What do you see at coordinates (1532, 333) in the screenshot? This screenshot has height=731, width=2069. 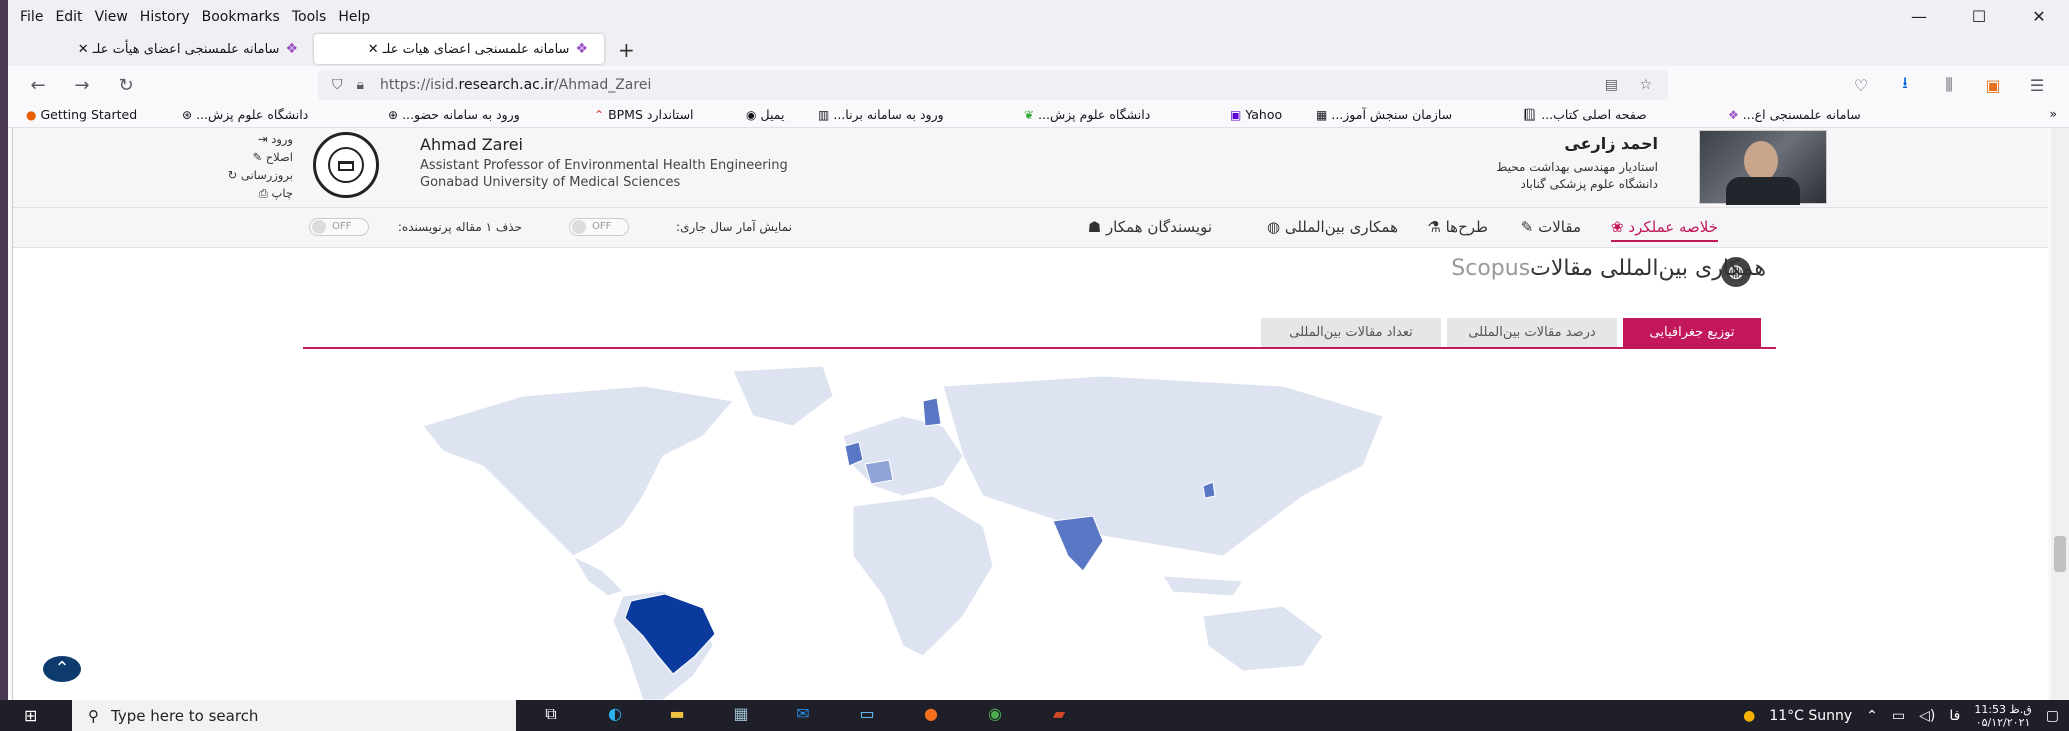 I see `tab-intl-percent: درصد مقالات بین‌المللی` at bounding box center [1532, 333].